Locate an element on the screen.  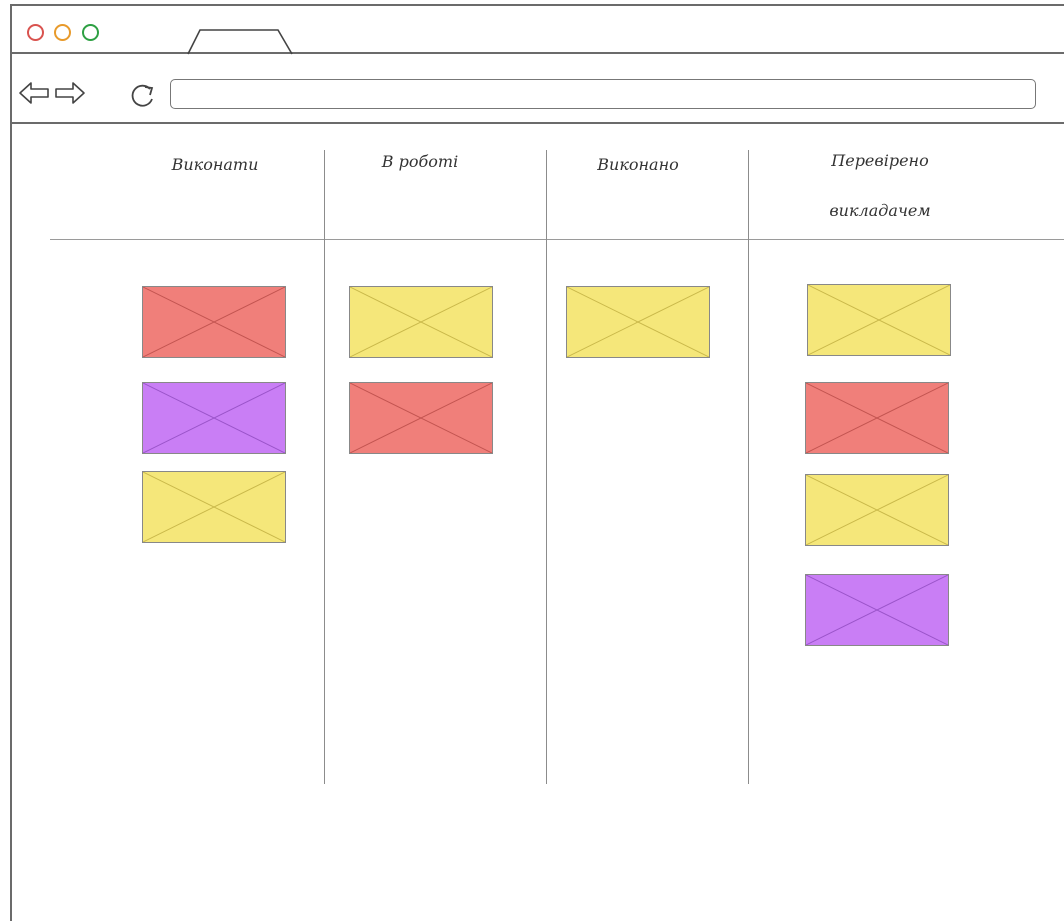
navigation-bar is located at coordinates (537, 89).